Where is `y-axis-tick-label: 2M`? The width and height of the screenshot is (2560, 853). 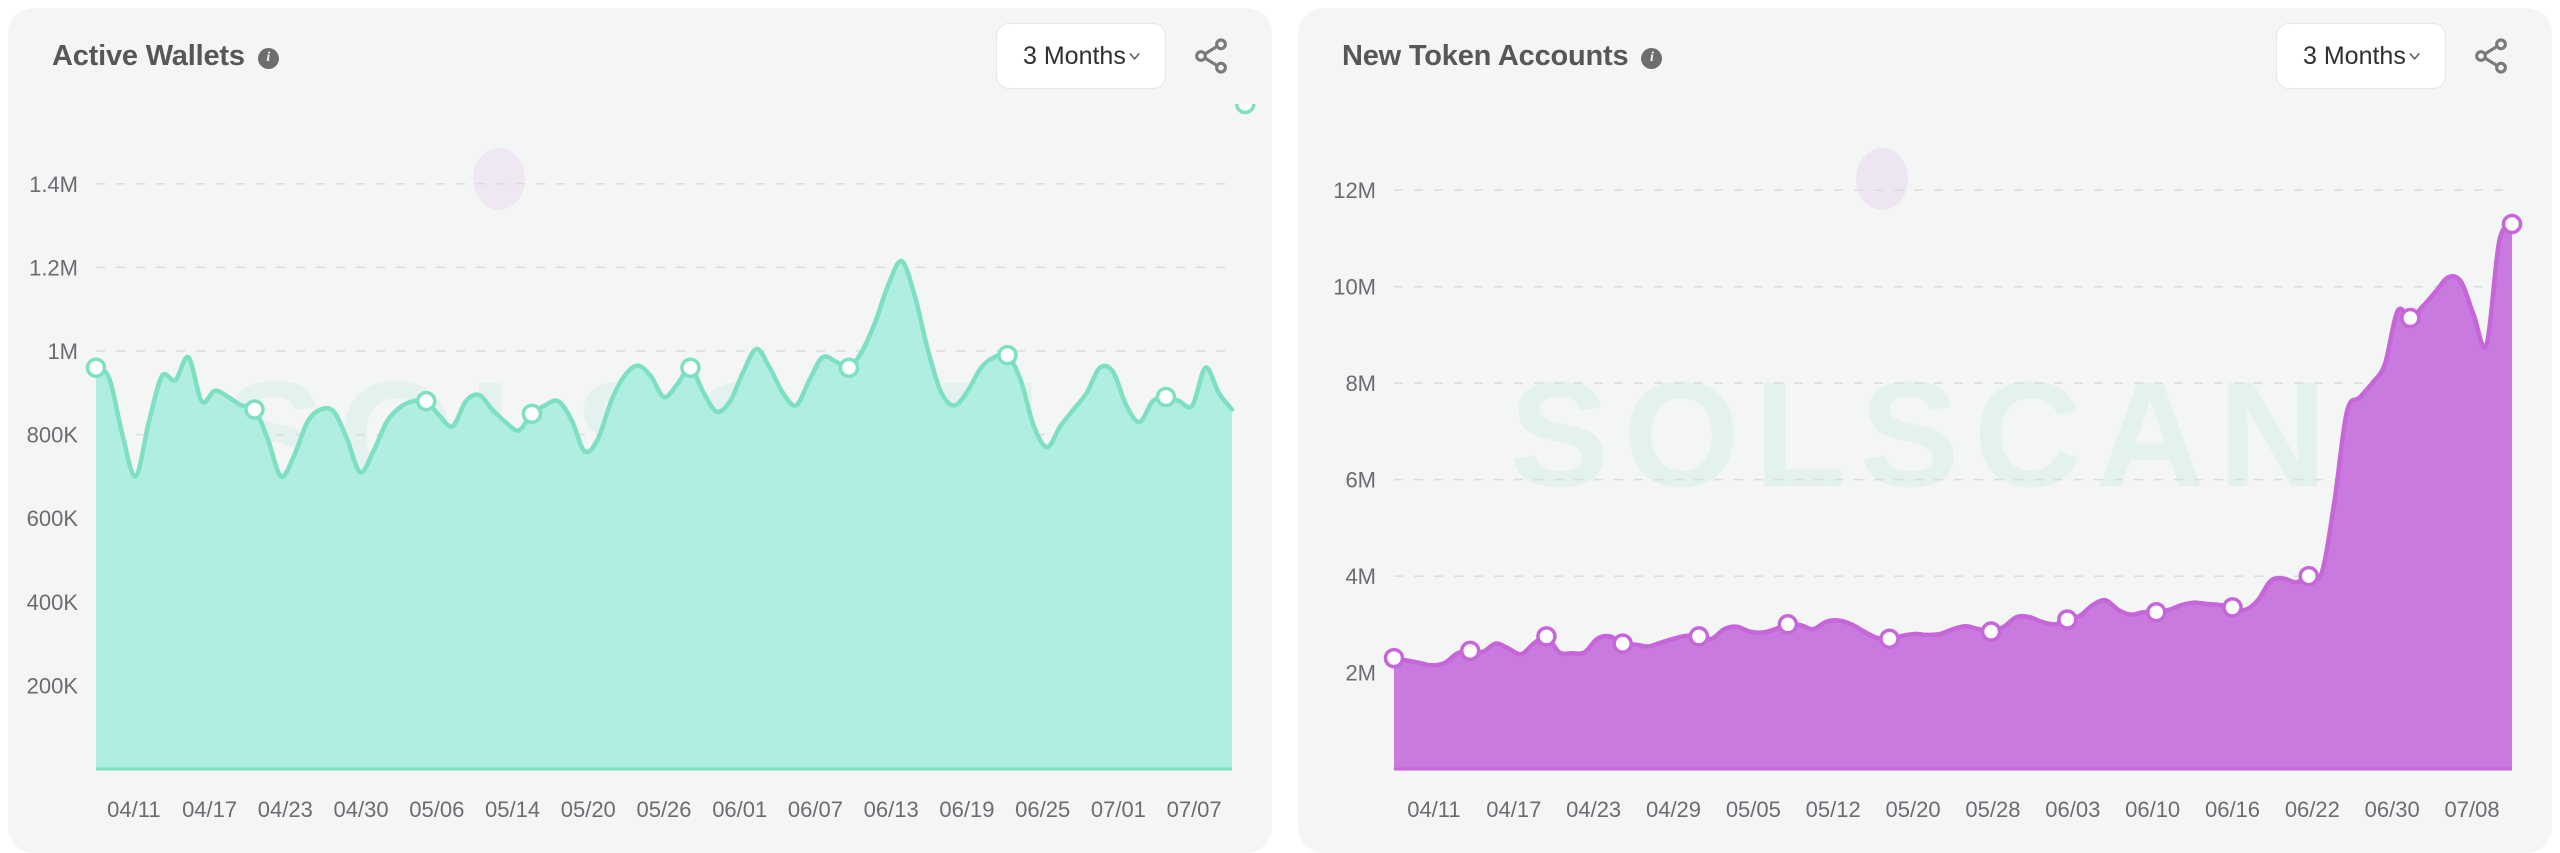 y-axis-tick-label: 2M is located at coordinates (1360, 673).